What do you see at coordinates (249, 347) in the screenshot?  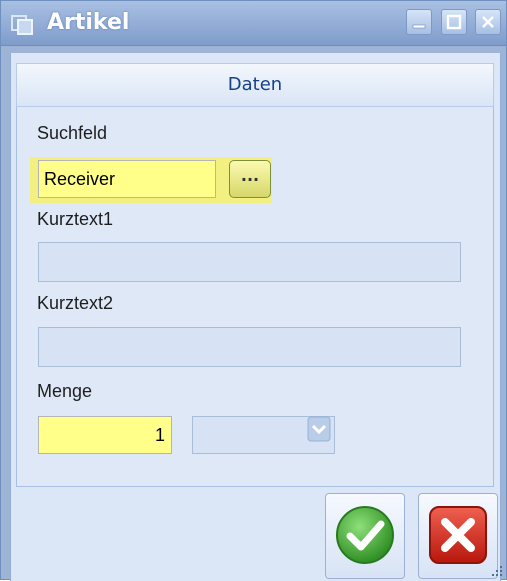 I see `kurztext2-input` at bounding box center [249, 347].